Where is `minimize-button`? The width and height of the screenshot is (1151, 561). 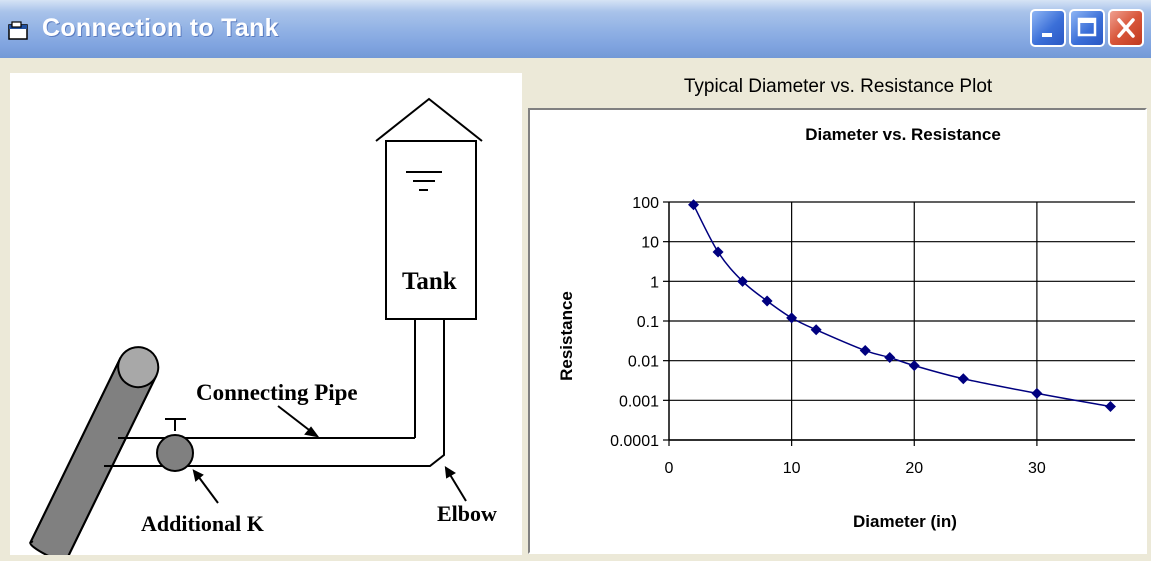 minimize-button is located at coordinates (1048, 28).